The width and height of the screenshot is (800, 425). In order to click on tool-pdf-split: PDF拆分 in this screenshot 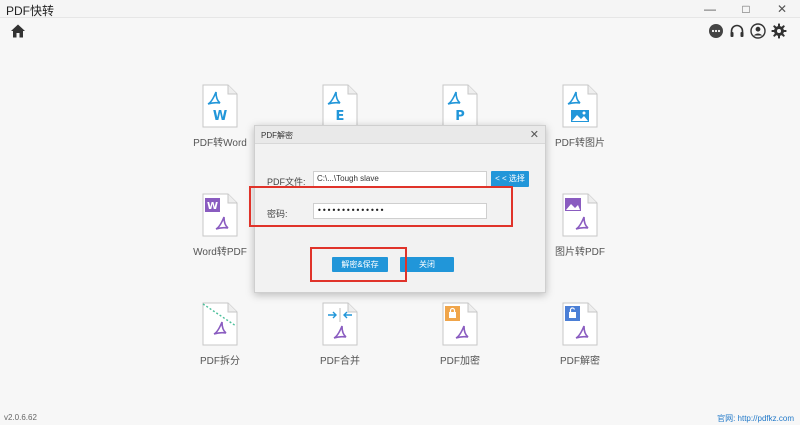, I will do `click(220, 342)`.